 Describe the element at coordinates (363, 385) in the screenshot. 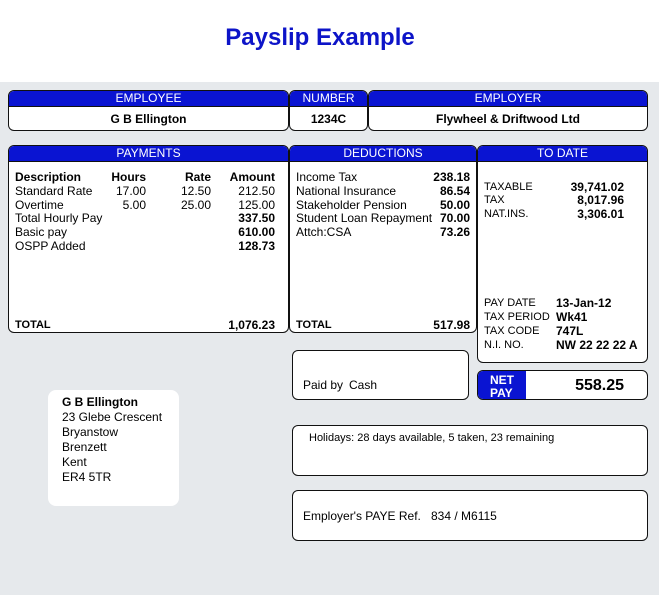

I see `paid-by-method: Cash` at that location.